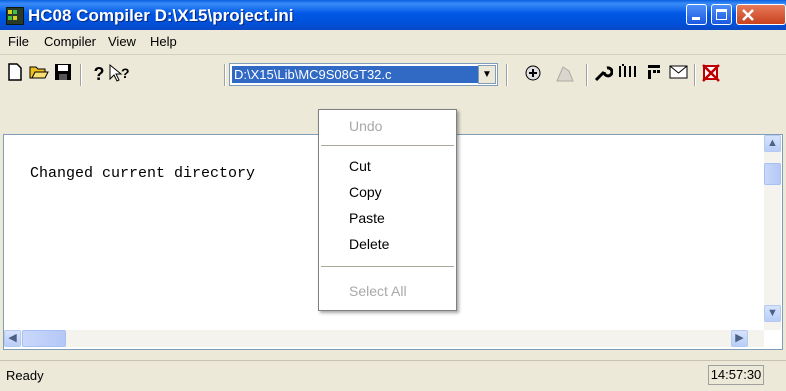 Image resolution: width=786 pixels, height=391 pixels. I want to click on scroll-left-icon: ◀, so click(12, 338).